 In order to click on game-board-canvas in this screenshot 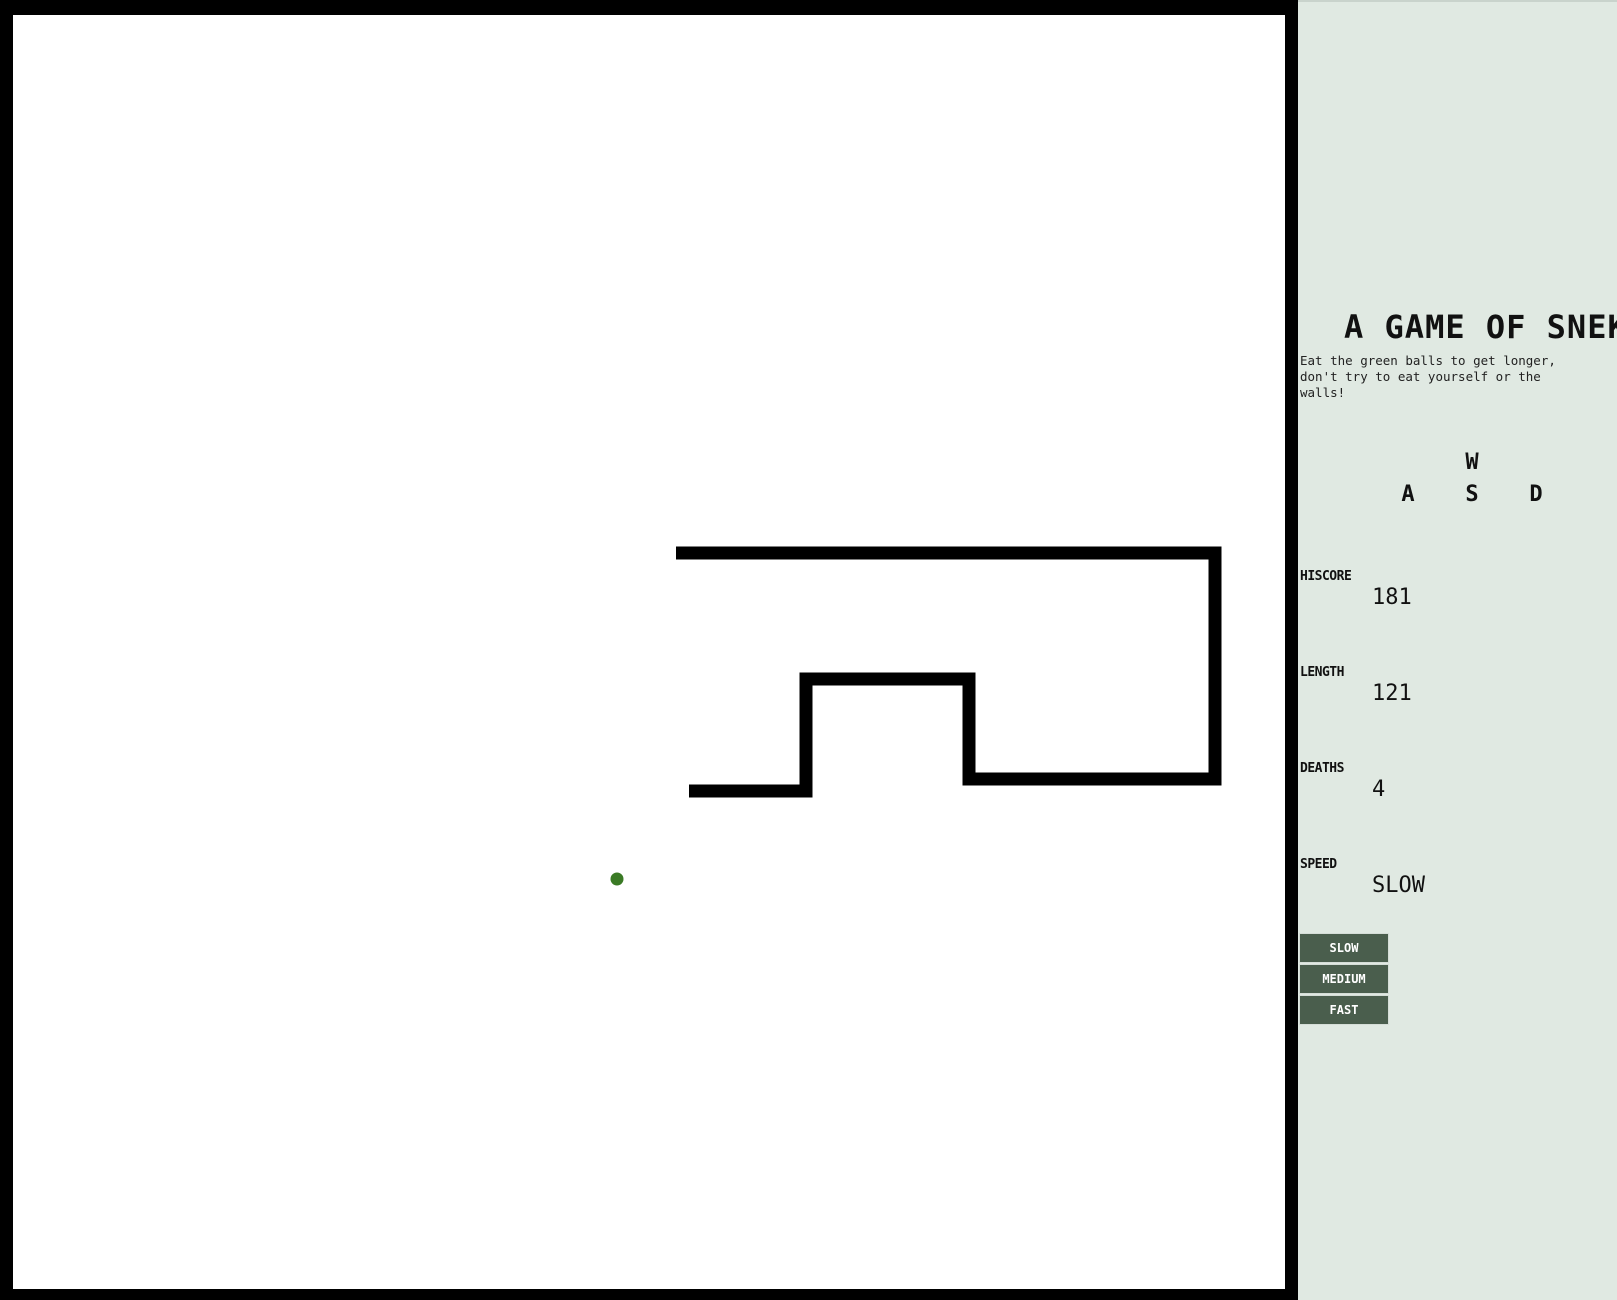, I will do `click(916, 716)`.